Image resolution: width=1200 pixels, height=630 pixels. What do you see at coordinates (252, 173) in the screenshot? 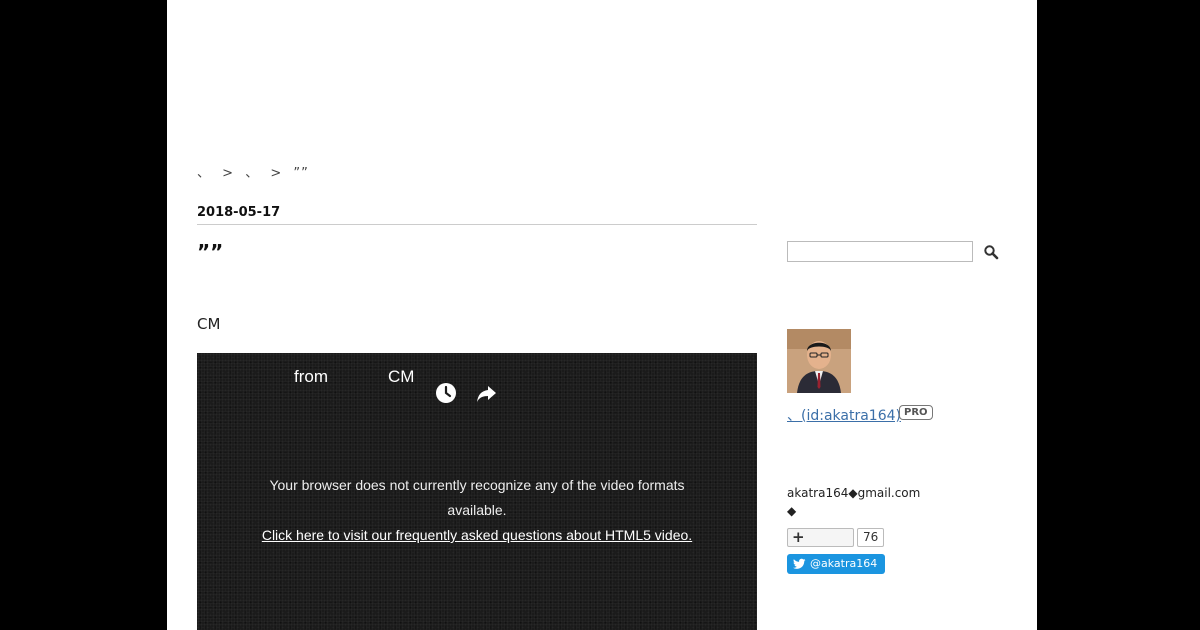
I see `breadcrumb-item-2: 、` at bounding box center [252, 173].